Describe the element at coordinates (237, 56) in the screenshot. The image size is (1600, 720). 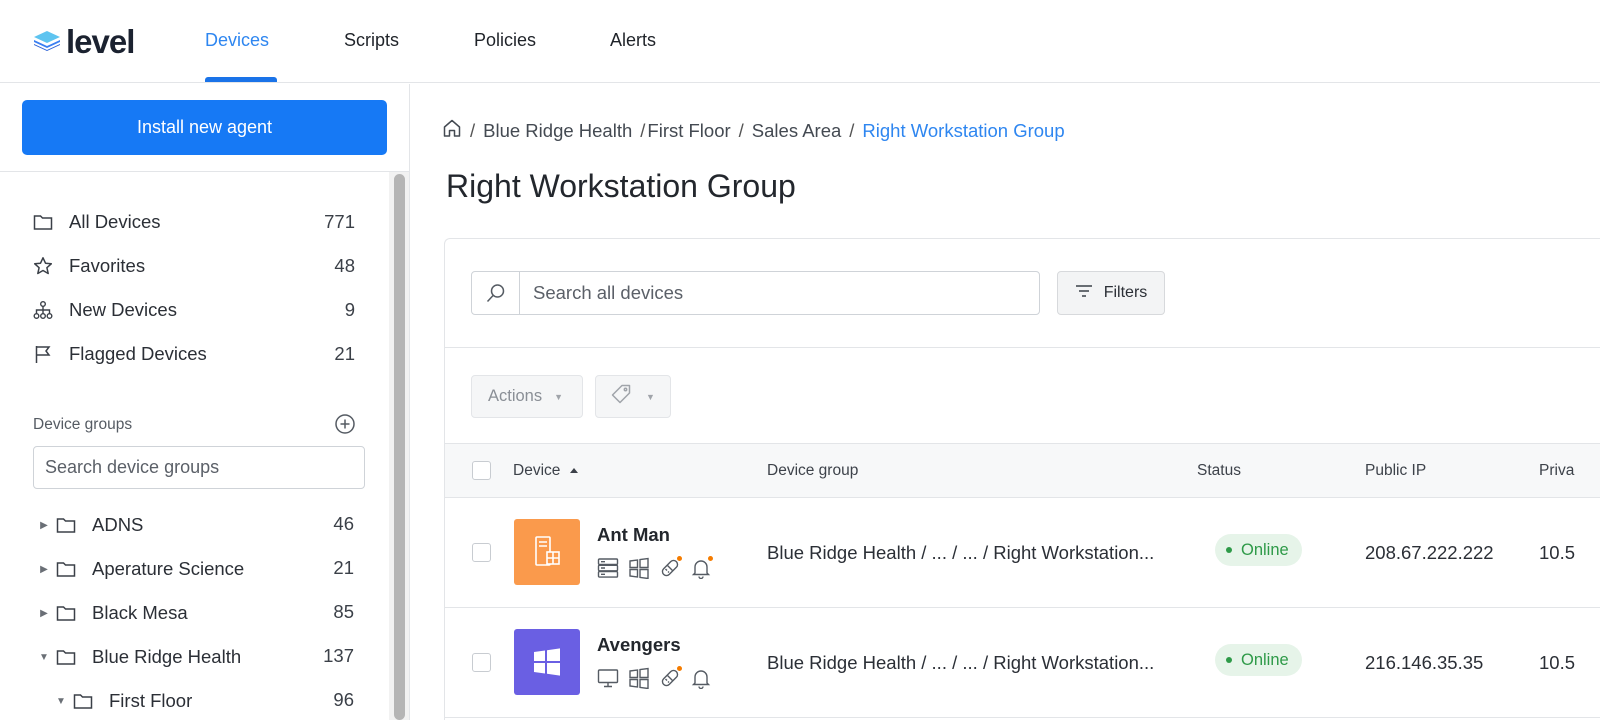
I see `tab-devices: Devices` at that location.